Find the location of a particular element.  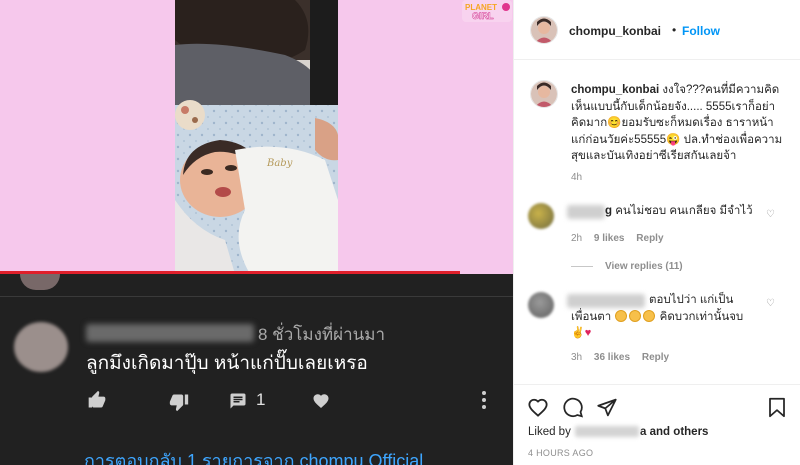

liked-by-prefix: Liked by is located at coordinates (549, 432).